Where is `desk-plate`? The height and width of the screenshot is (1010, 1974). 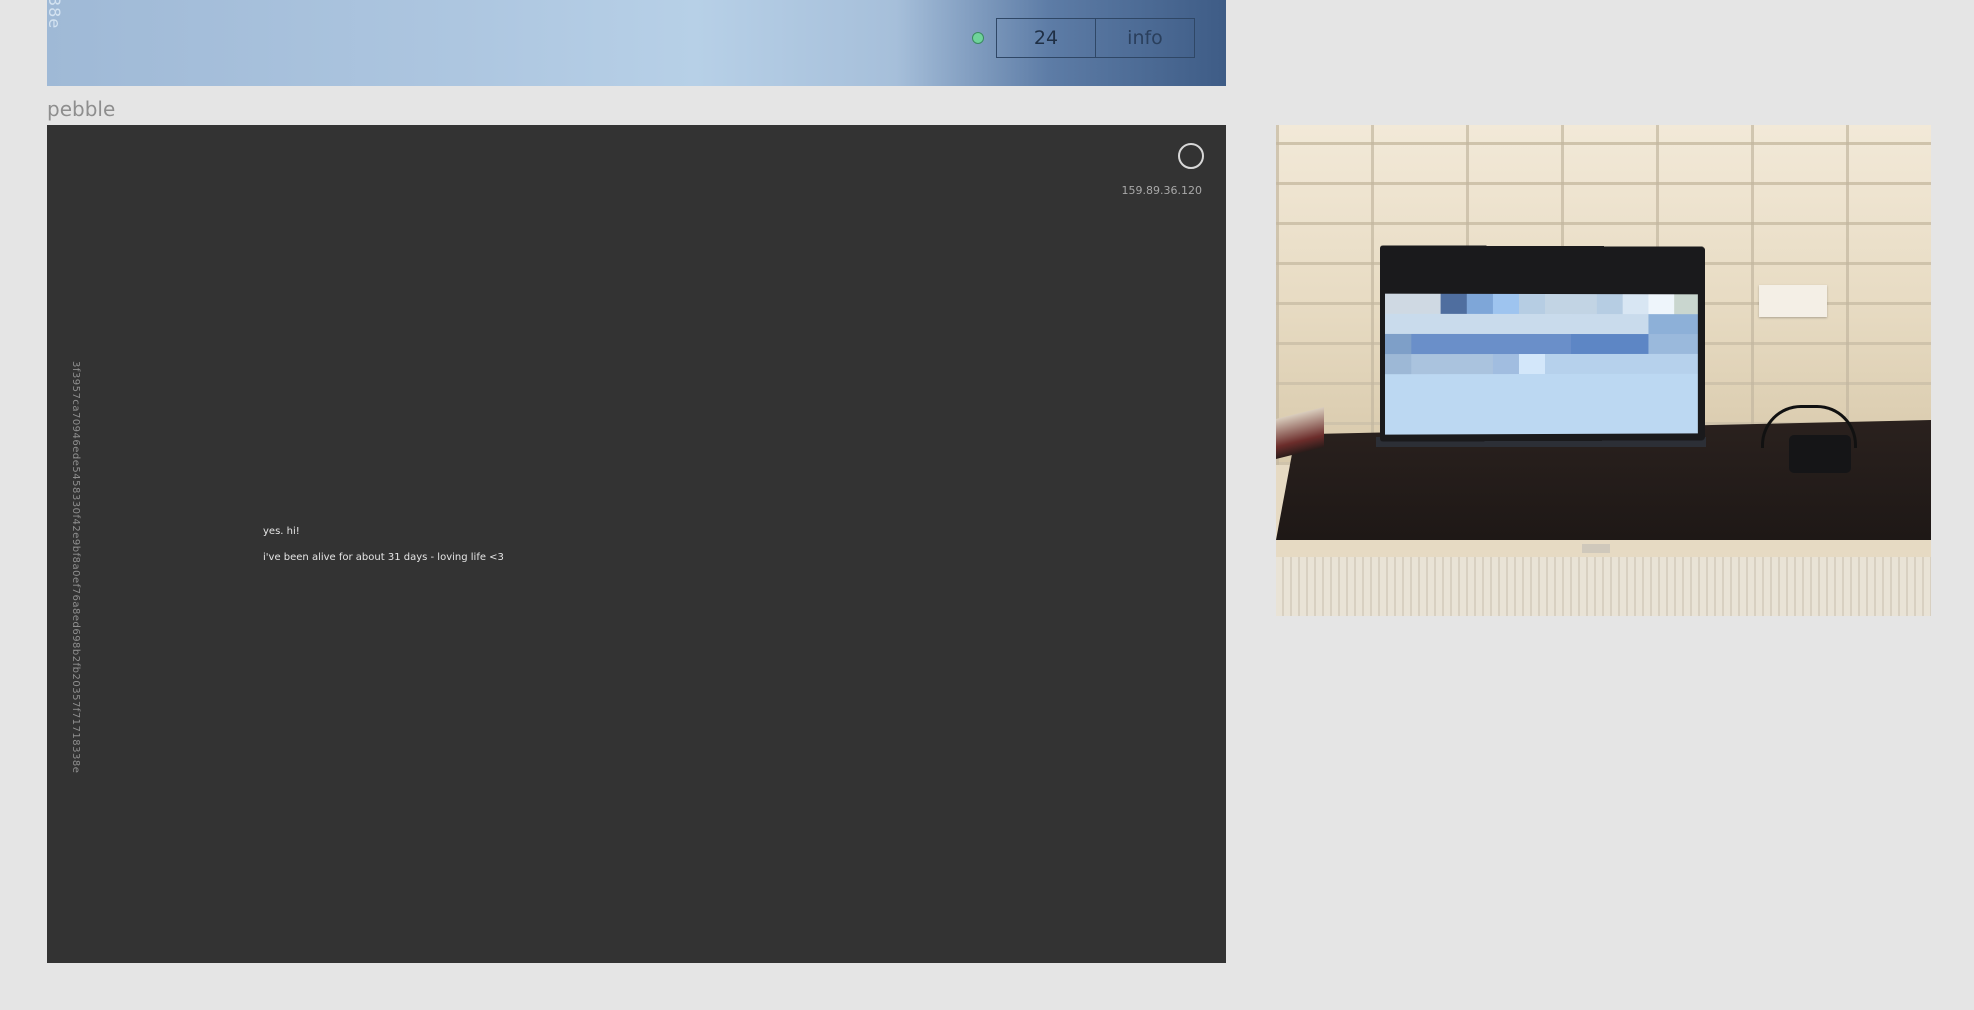 desk-plate is located at coordinates (1596, 548).